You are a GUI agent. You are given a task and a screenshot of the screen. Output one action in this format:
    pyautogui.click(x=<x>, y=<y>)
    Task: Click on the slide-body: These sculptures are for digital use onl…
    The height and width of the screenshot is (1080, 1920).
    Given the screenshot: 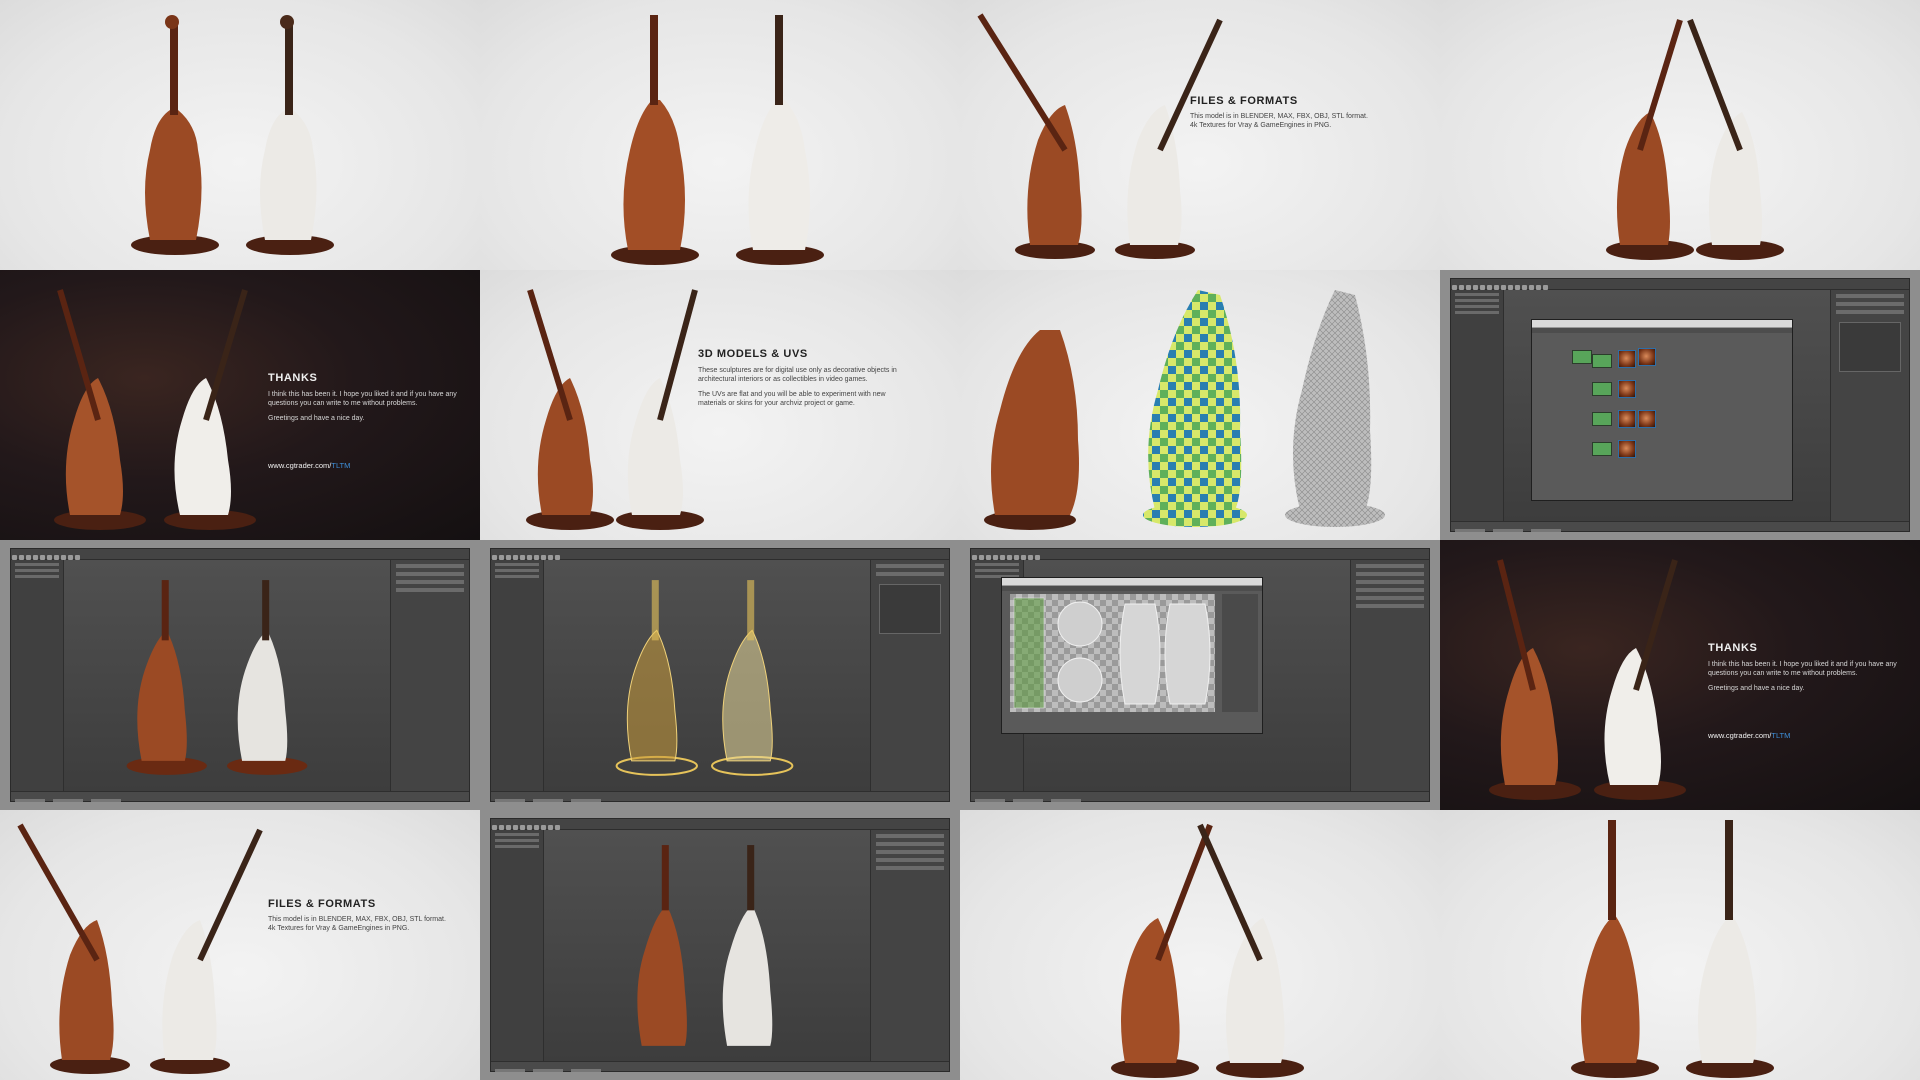 What is the action you would take?
    pyautogui.click(x=797, y=375)
    